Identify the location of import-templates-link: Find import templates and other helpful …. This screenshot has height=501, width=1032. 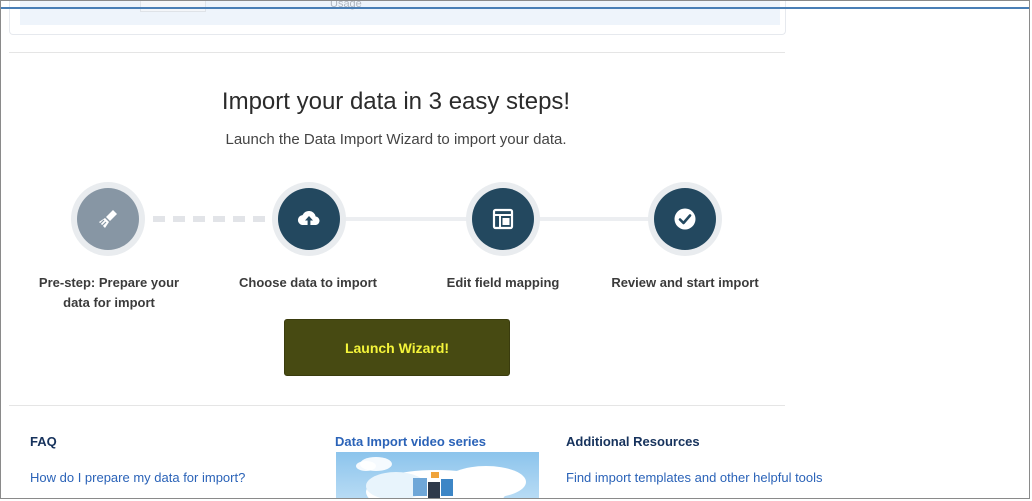
(694, 477).